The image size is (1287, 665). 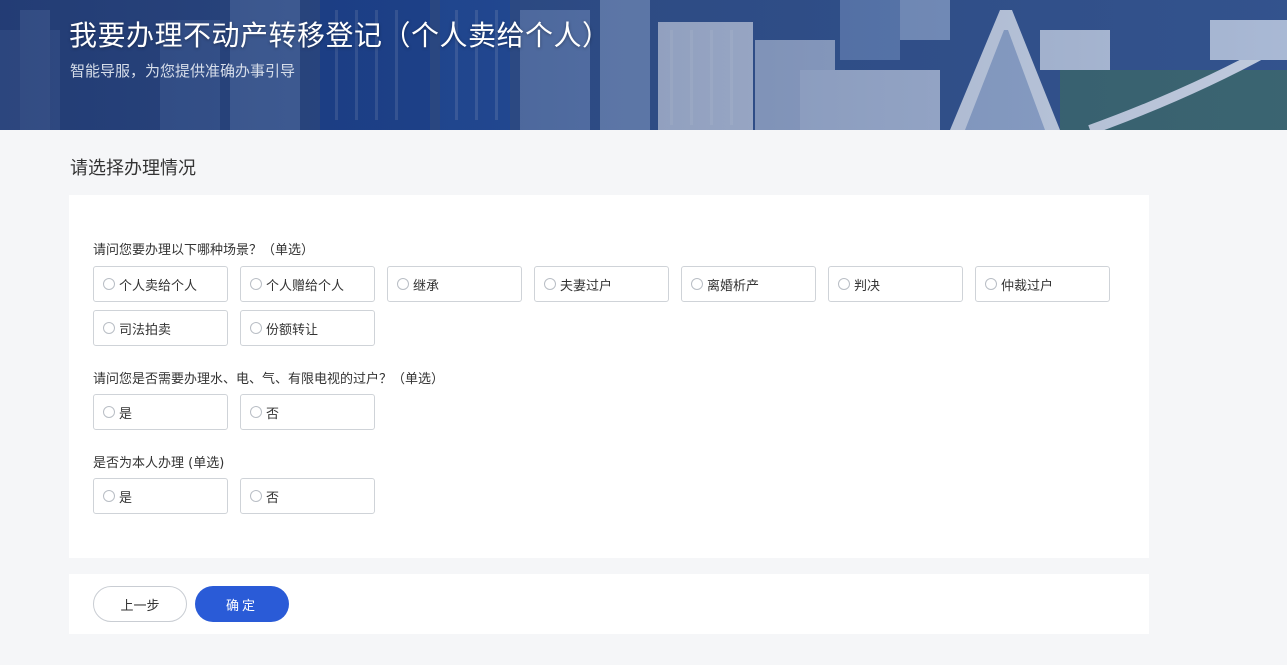 What do you see at coordinates (133, 168) in the screenshot?
I see `section-heading: 请选择办理情况` at bounding box center [133, 168].